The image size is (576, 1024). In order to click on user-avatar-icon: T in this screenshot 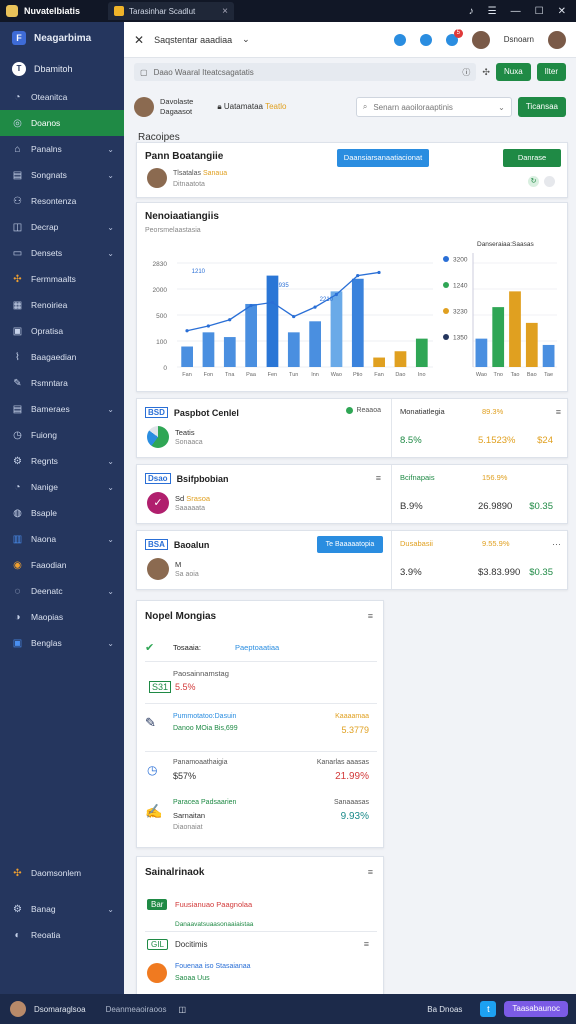, I will do `click(19, 69)`.